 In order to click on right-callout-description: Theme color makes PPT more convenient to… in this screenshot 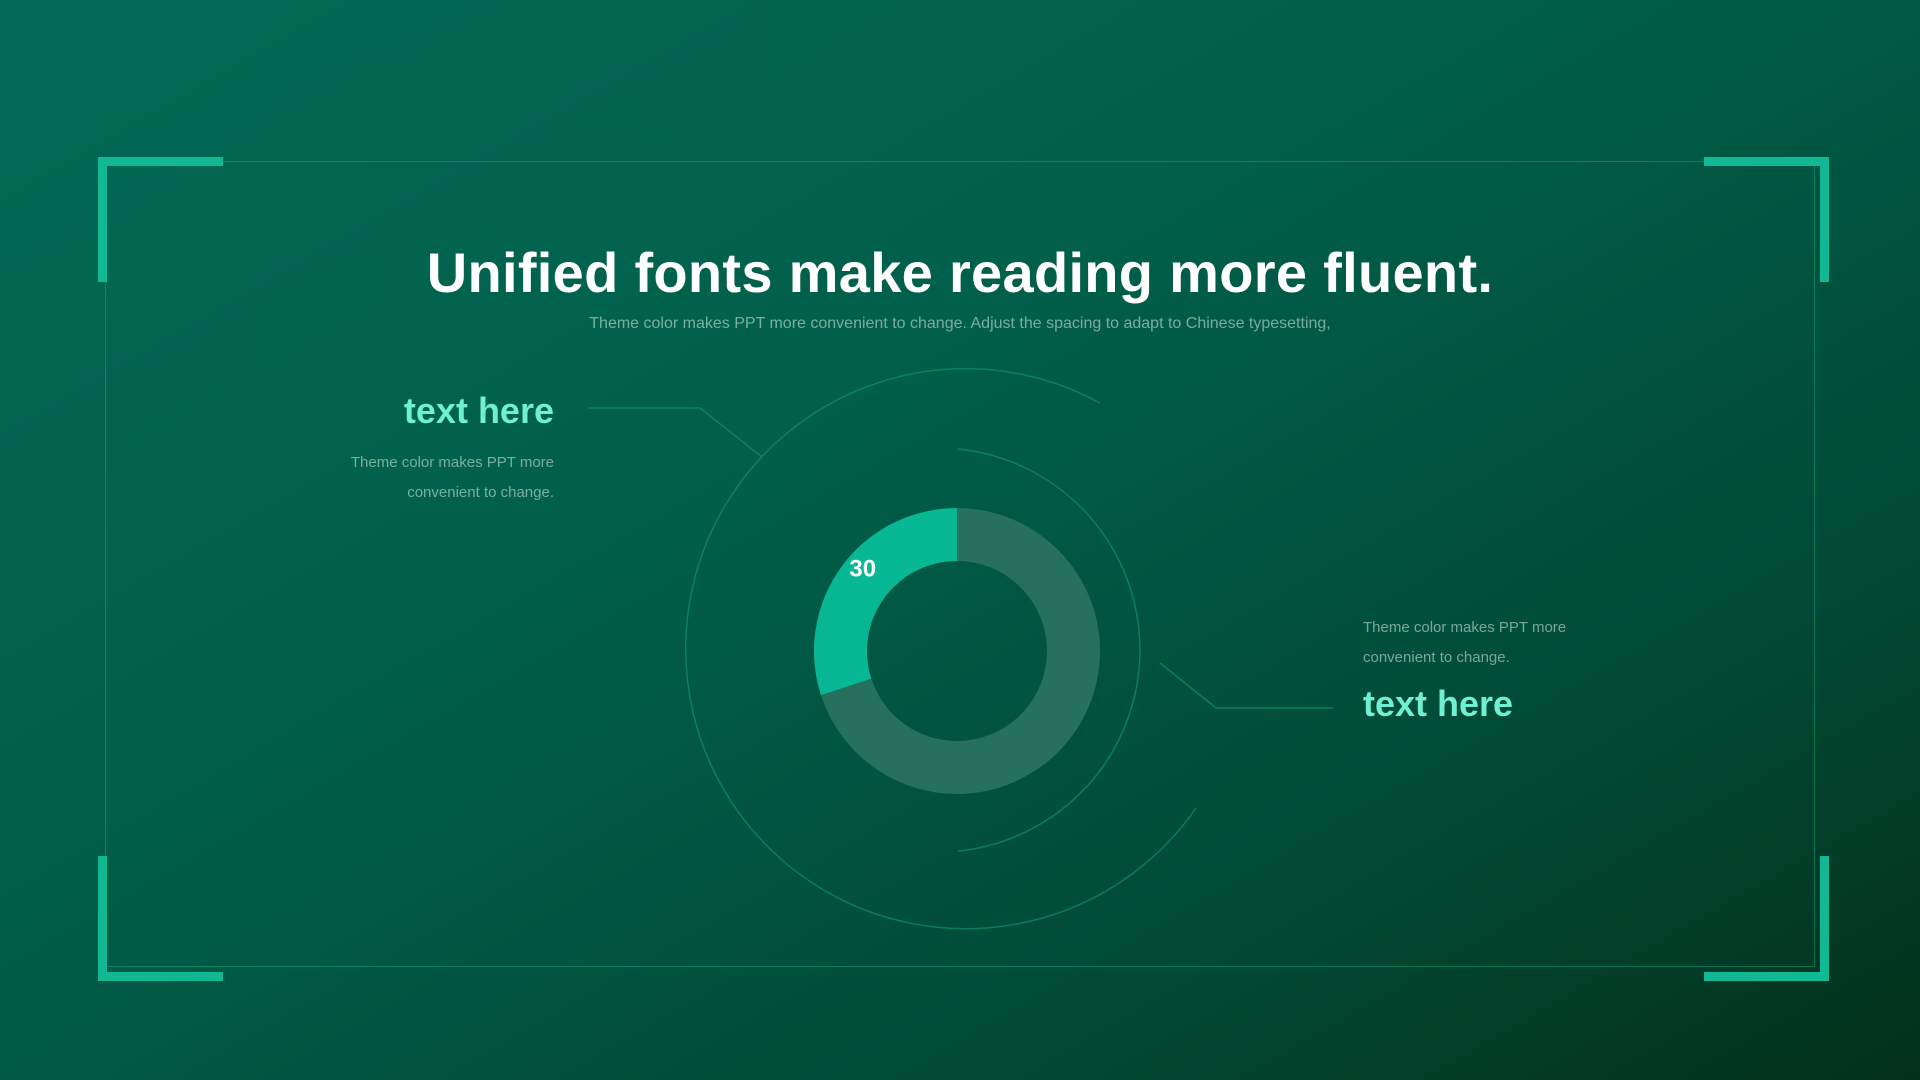, I will do `click(1493, 643)`.